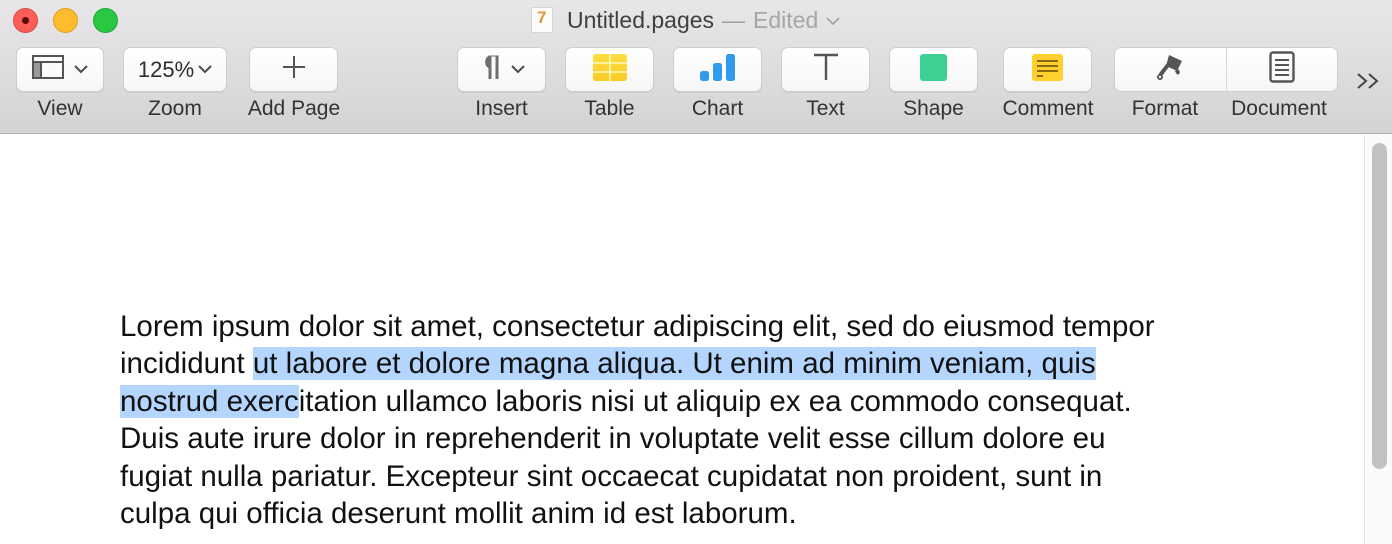 The image size is (1392, 544). I want to click on document-icon, so click(1282, 69).